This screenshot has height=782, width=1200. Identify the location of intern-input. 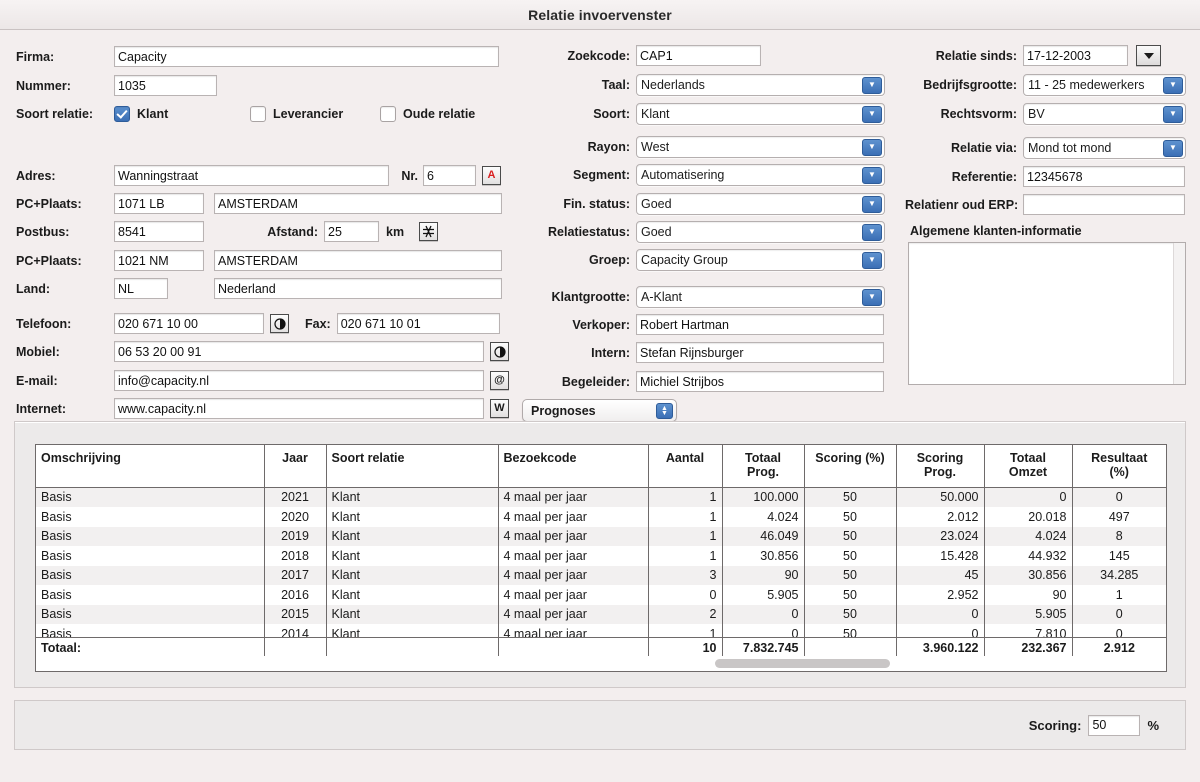
(760, 352).